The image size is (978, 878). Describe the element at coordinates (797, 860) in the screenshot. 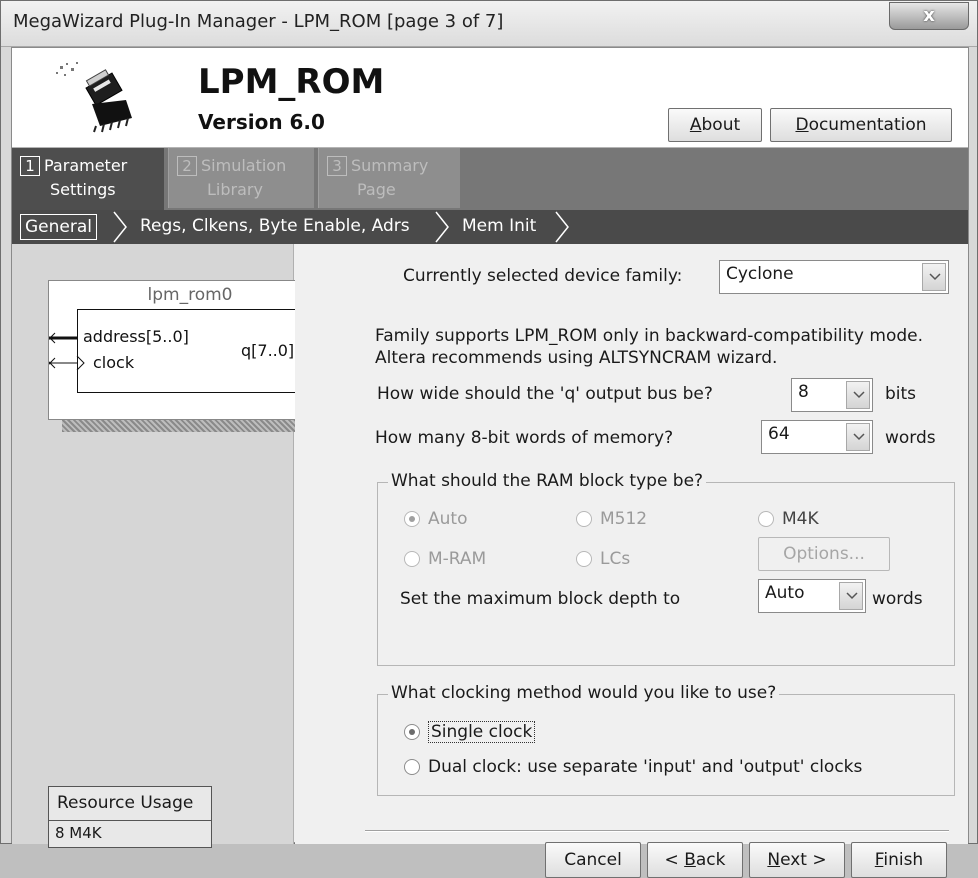

I see `next-button: Next >` at that location.